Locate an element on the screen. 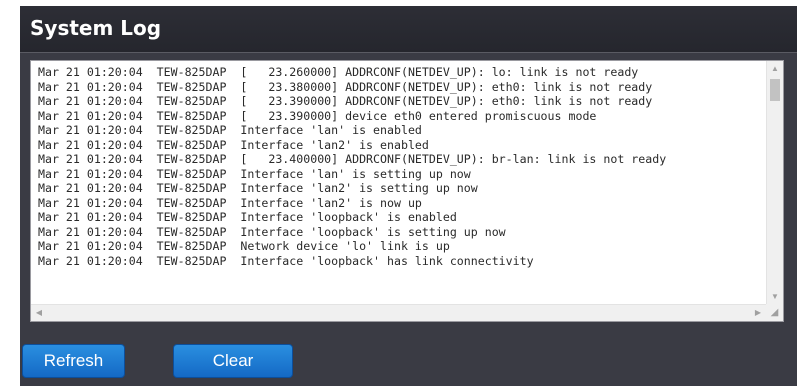  refresh-button-label: Refresh is located at coordinates (73, 360).